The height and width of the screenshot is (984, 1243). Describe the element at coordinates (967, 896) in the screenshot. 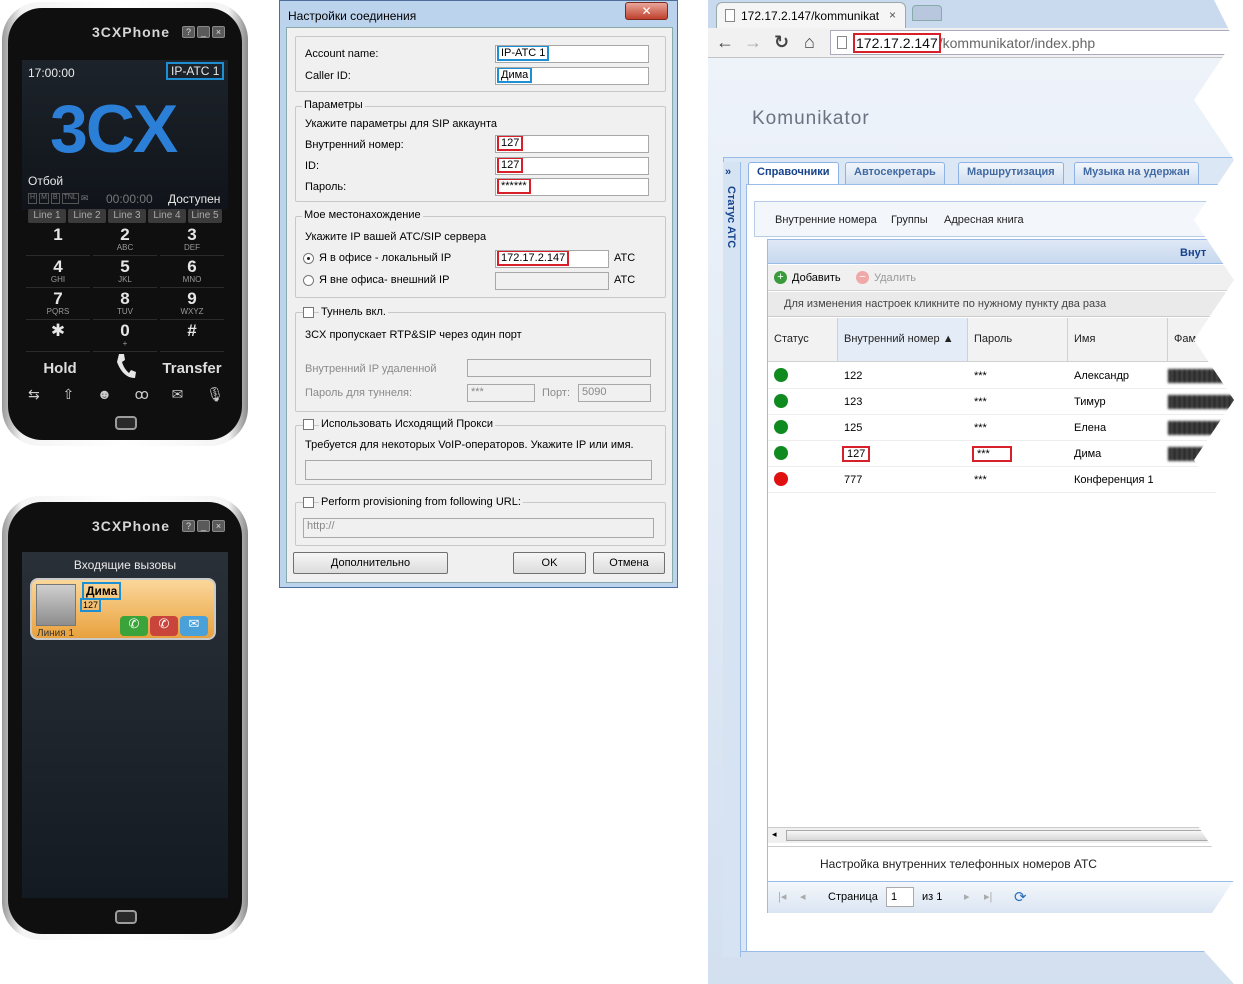

I see `next-page-icon: ▸` at that location.